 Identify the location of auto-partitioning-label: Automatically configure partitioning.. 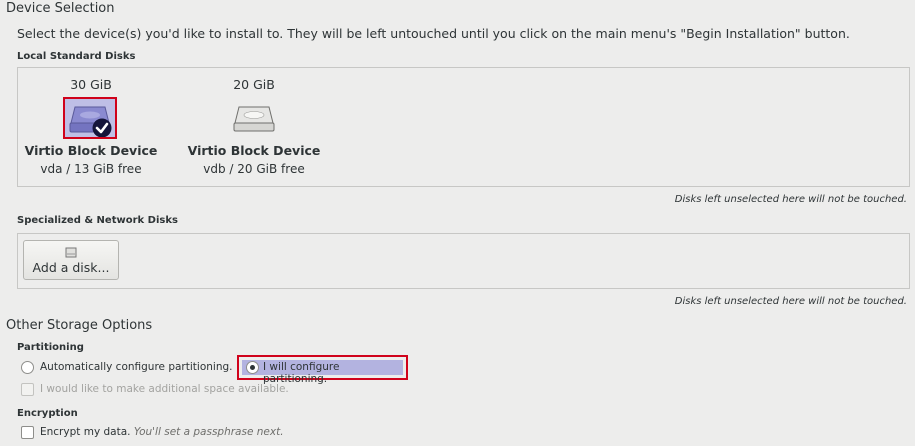
(136, 367).